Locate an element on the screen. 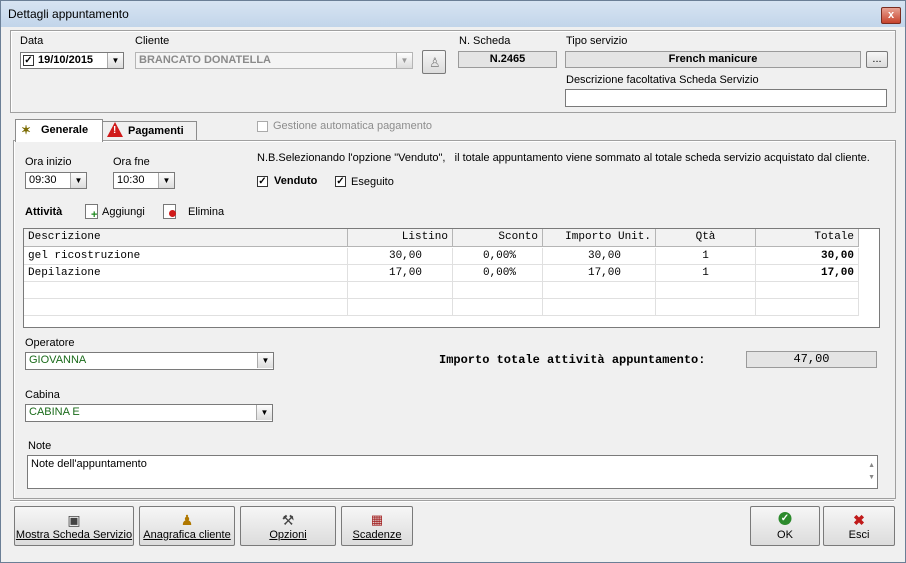 The image size is (906, 563). operatore-label: Operatore is located at coordinates (50, 343).